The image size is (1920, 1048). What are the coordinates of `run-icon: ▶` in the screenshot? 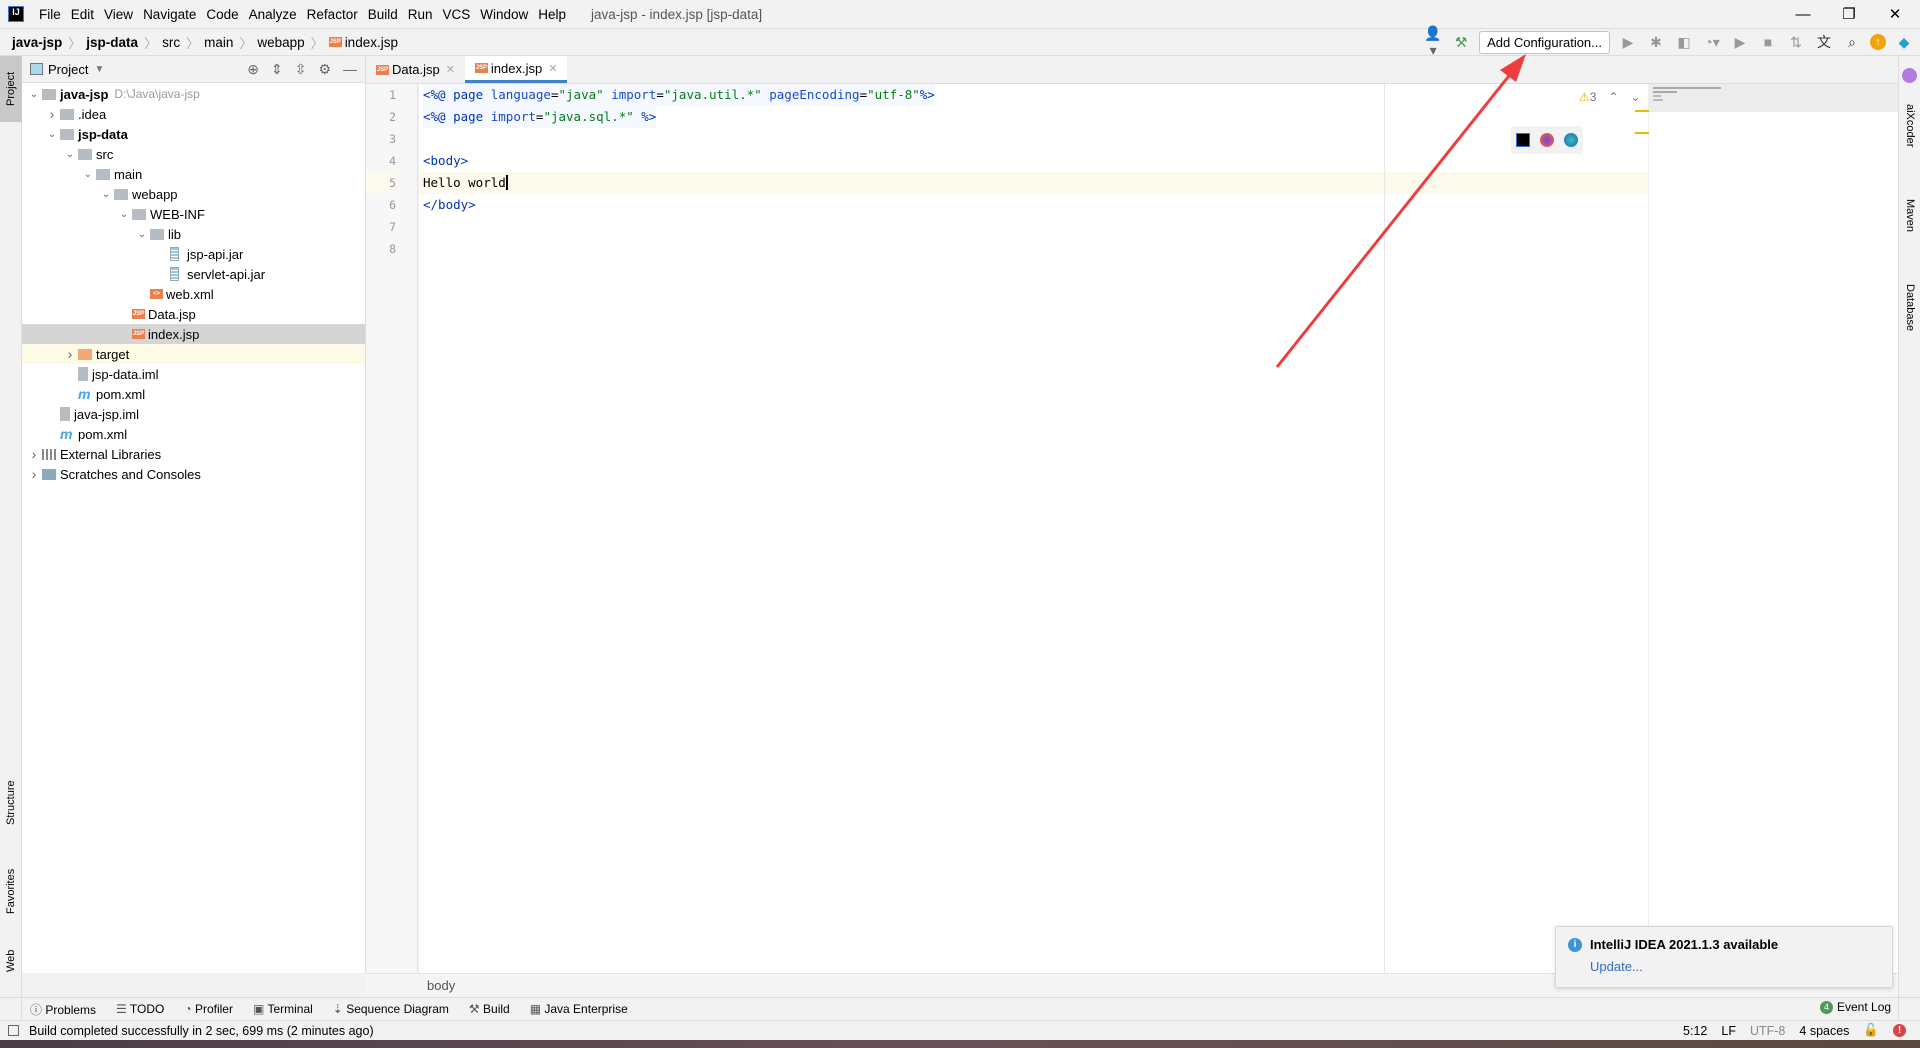 It's located at (1628, 42).